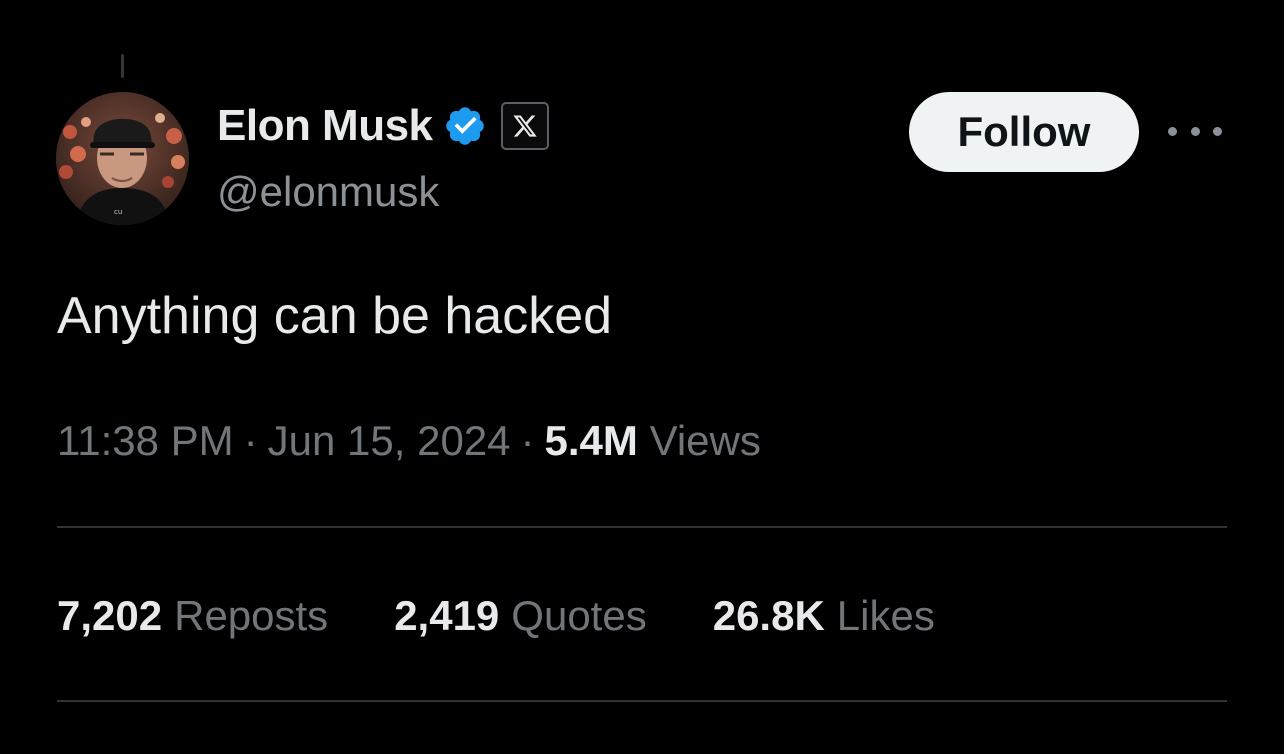 Image resolution: width=1284 pixels, height=754 pixels. I want to click on reposts-stat: 7,202 Reposts, so click(192, 616).